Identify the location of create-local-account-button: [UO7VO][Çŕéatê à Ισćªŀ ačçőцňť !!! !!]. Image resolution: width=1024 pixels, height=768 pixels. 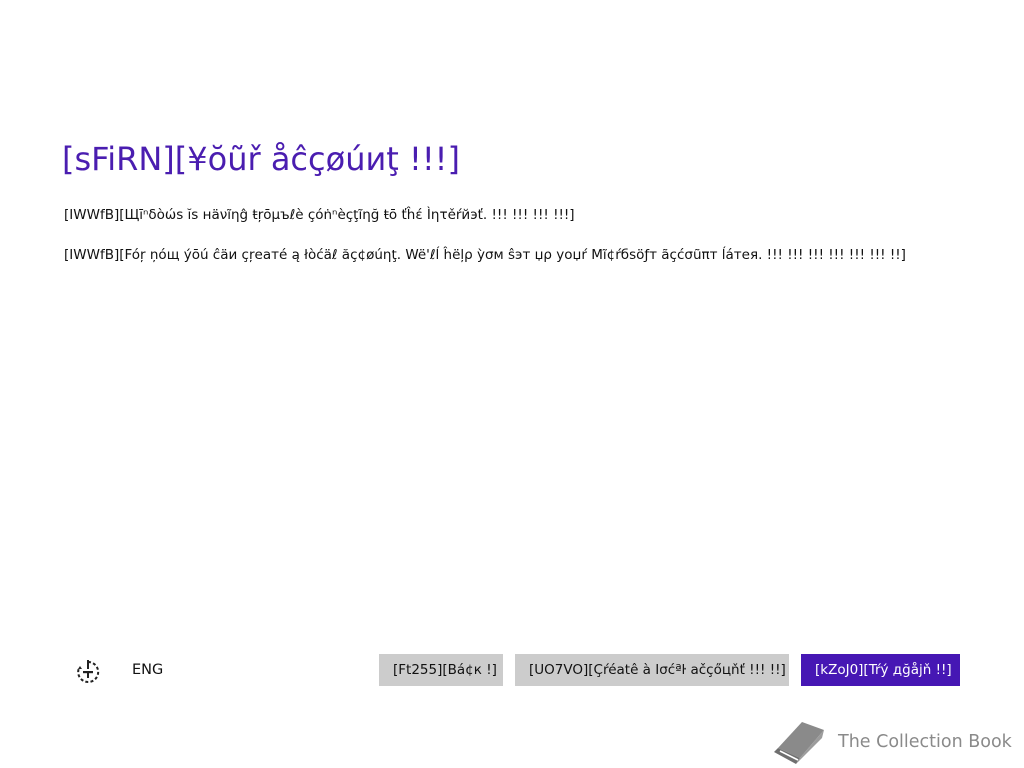
(652, 670).